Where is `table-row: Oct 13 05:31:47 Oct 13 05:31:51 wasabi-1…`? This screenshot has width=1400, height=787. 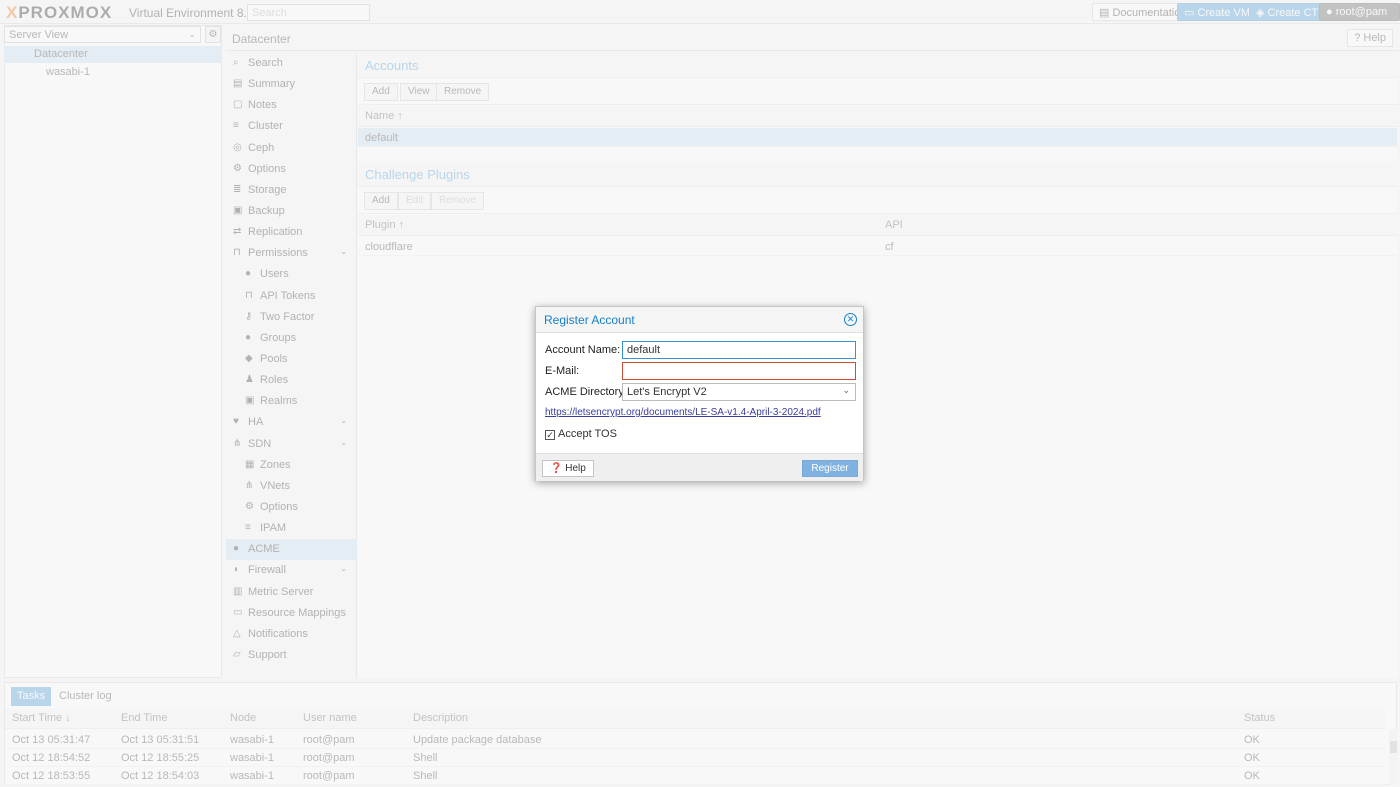
table-row: Oct 13 05:31:47 Oct 13 05:31:51 wasabi-1… is located at coordinates (695, 740).